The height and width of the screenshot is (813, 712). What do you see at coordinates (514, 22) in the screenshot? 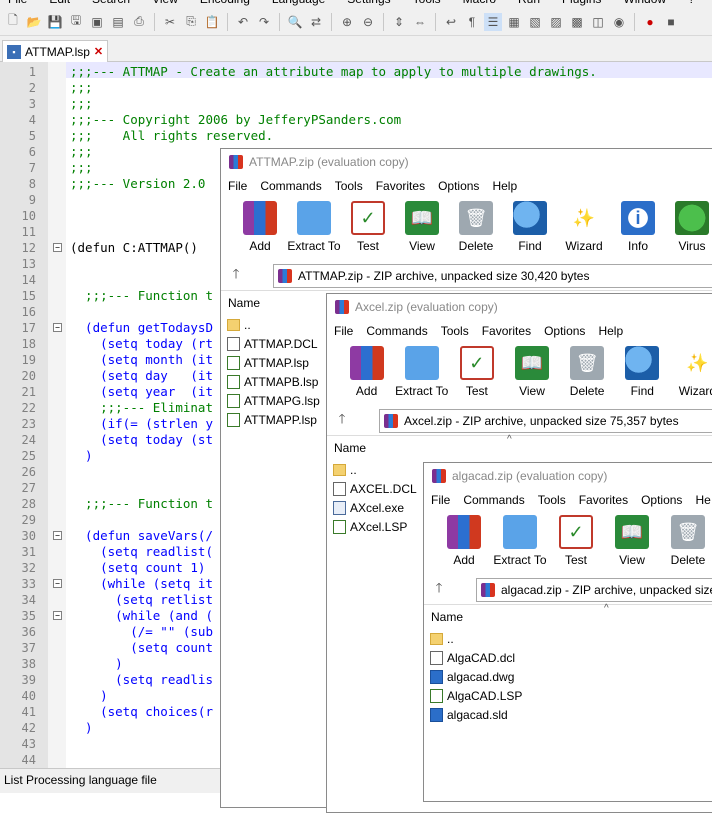
I see `language-icon: ▦` at bounding box center [514, 22].